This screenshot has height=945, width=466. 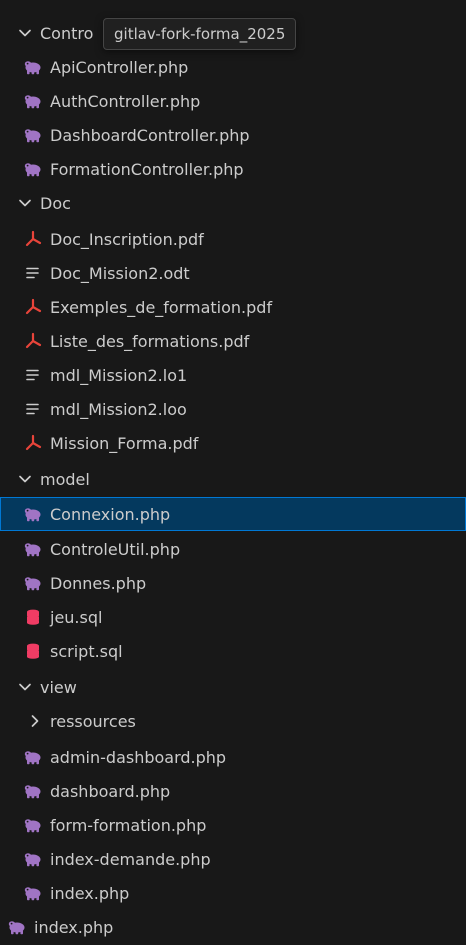 I want to click on file-label: Exemples_de_formation.pdf, so click(x=161, y=307).